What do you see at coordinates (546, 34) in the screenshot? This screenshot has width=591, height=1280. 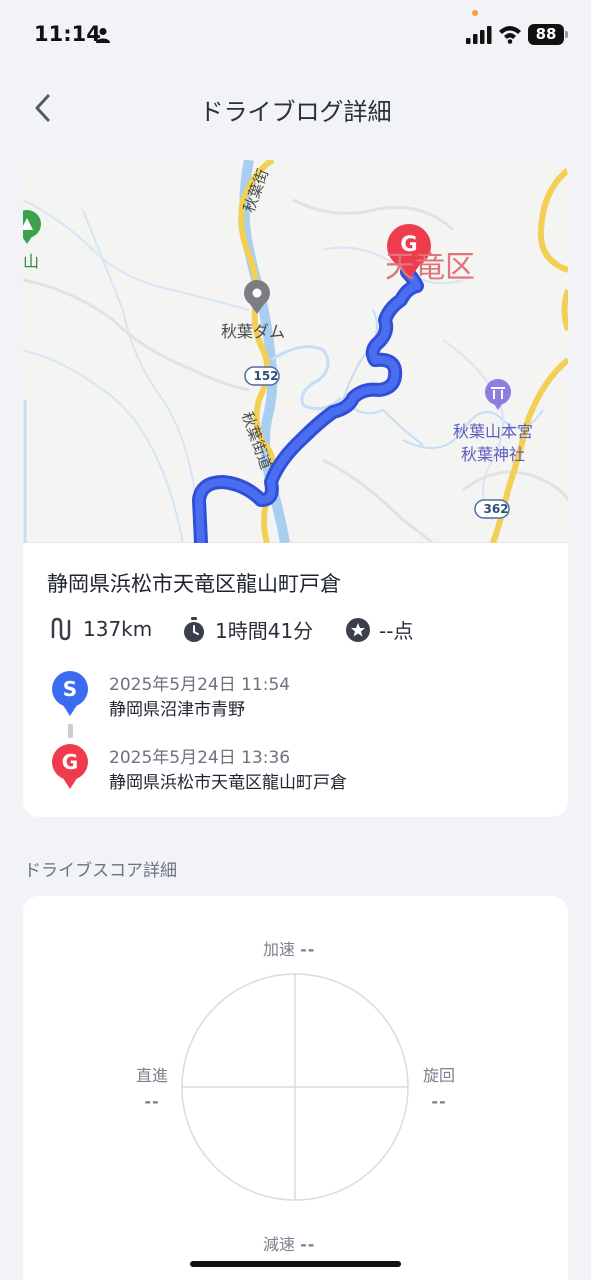 I see `battery-indicator: 88` at bounding box center [546, 34].